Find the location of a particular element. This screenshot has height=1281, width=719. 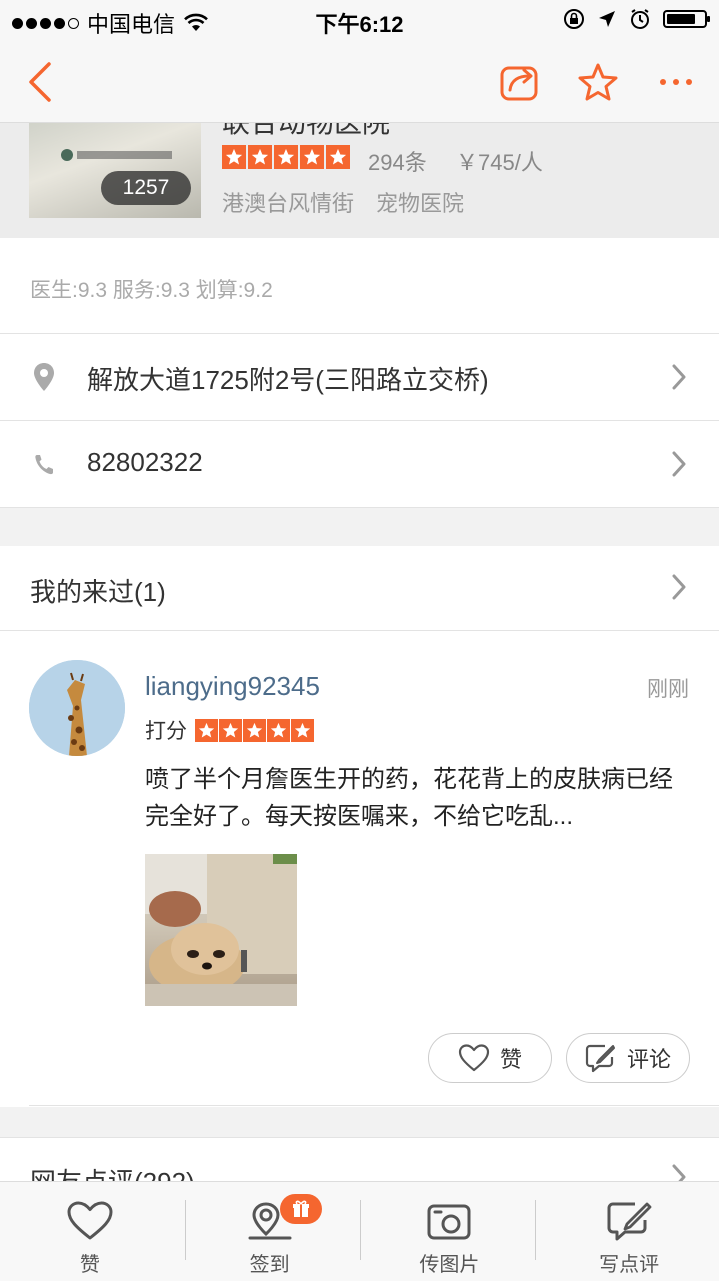

photo-count: 1257 is located at coordinates (146, 188).